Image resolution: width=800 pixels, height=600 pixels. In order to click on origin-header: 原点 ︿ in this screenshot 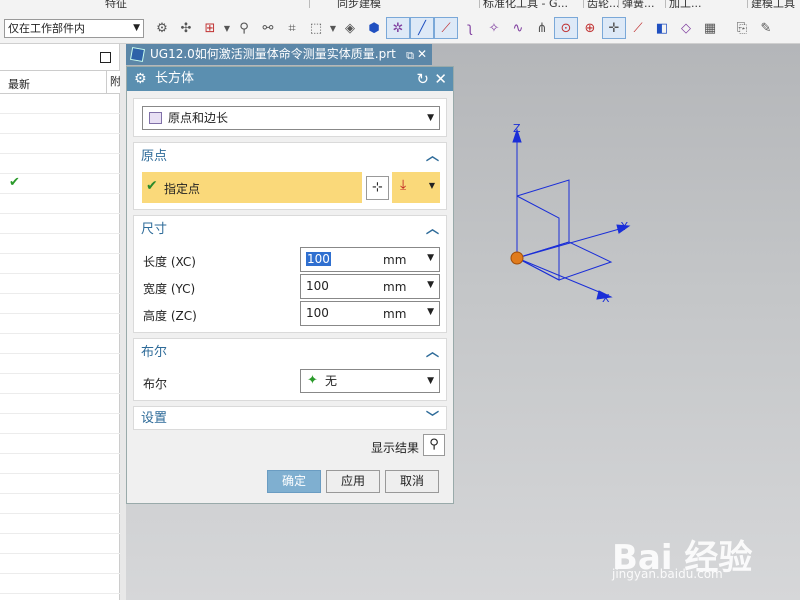, I will do `click(290, 157)`.